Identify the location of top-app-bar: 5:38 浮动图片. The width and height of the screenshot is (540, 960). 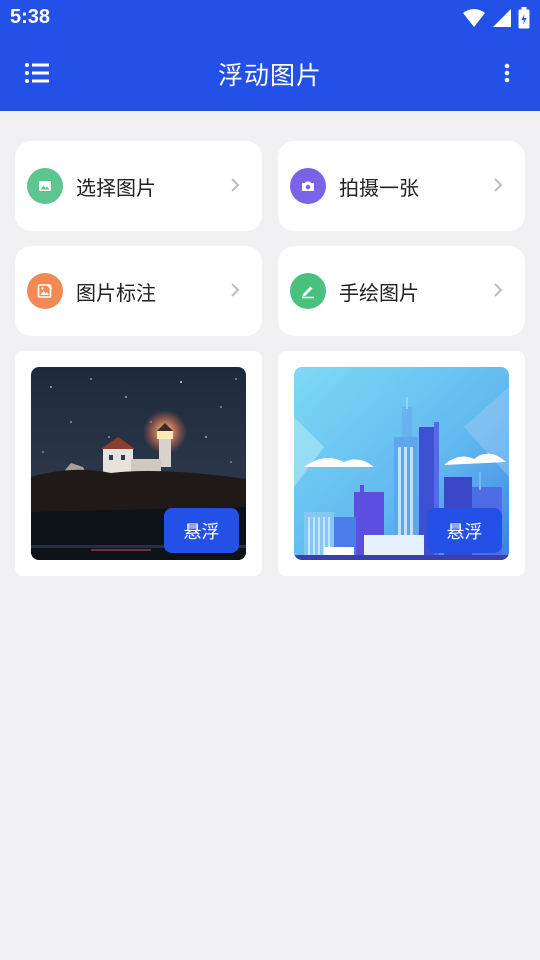
(270, 55).